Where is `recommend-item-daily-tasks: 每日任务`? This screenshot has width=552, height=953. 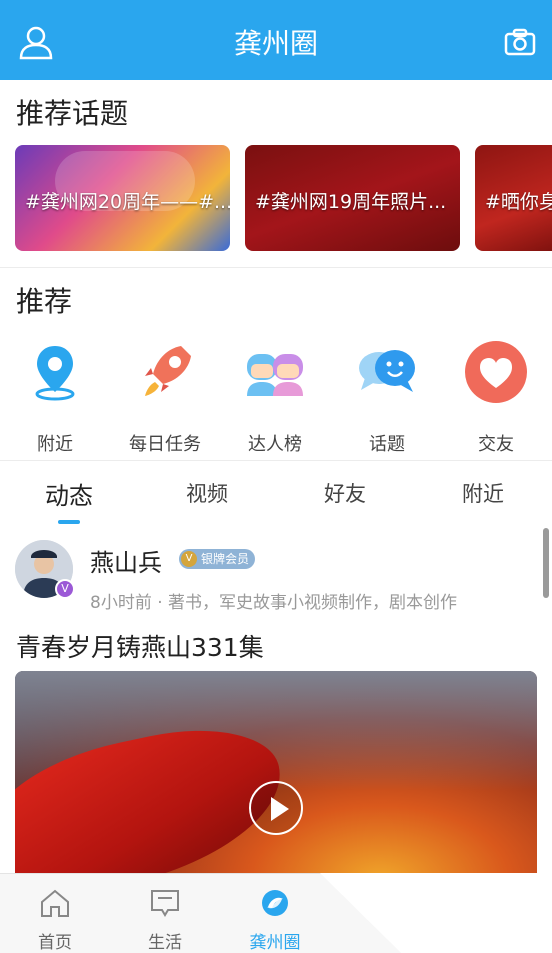
recommend-item-daily-tasks: 每日任务 is located at coordinates (165, 398).